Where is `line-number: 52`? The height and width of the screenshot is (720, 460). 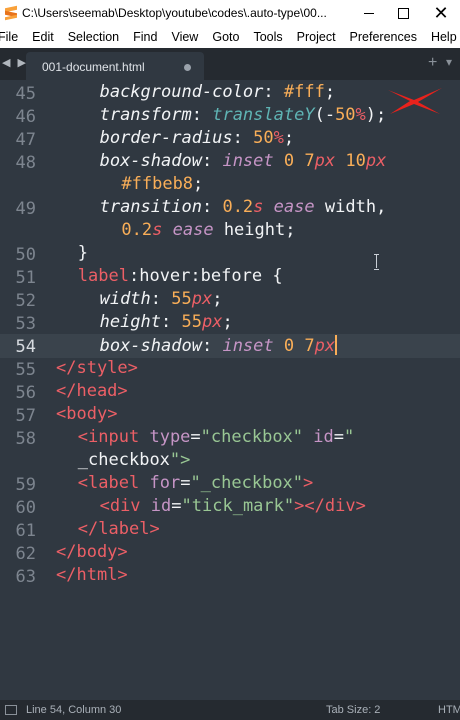
line-number: 52 is located at coordinates (25, 301).